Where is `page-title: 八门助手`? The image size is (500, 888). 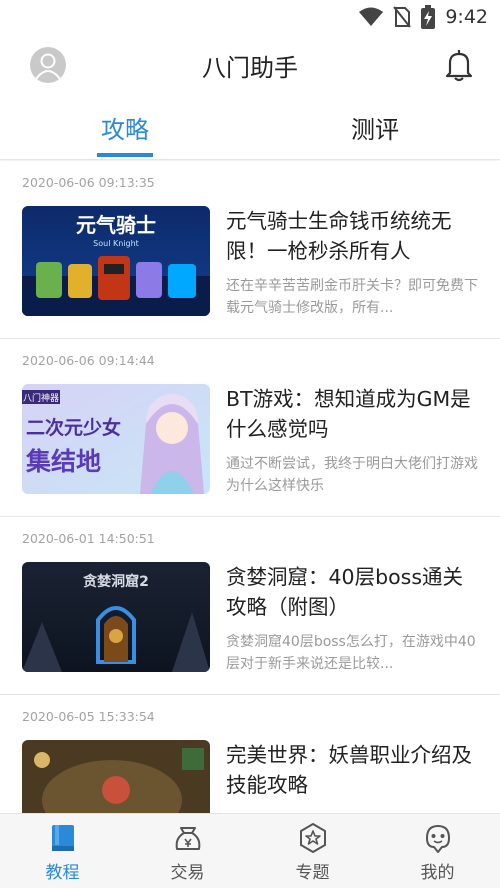
page-title: 八门助手 is located at coordinates (250, 68).